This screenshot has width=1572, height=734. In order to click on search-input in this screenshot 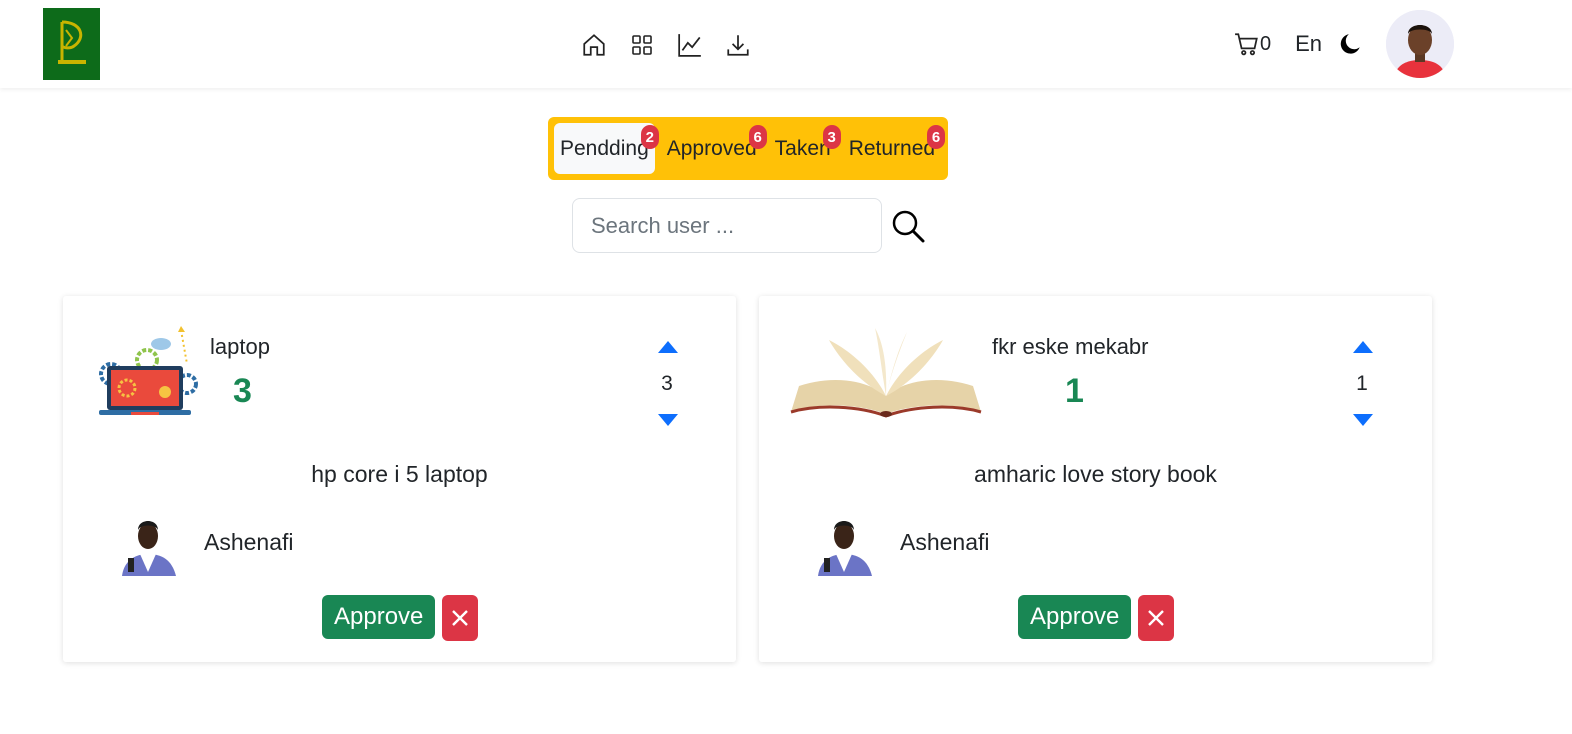, I will do `click(727, 225)`.